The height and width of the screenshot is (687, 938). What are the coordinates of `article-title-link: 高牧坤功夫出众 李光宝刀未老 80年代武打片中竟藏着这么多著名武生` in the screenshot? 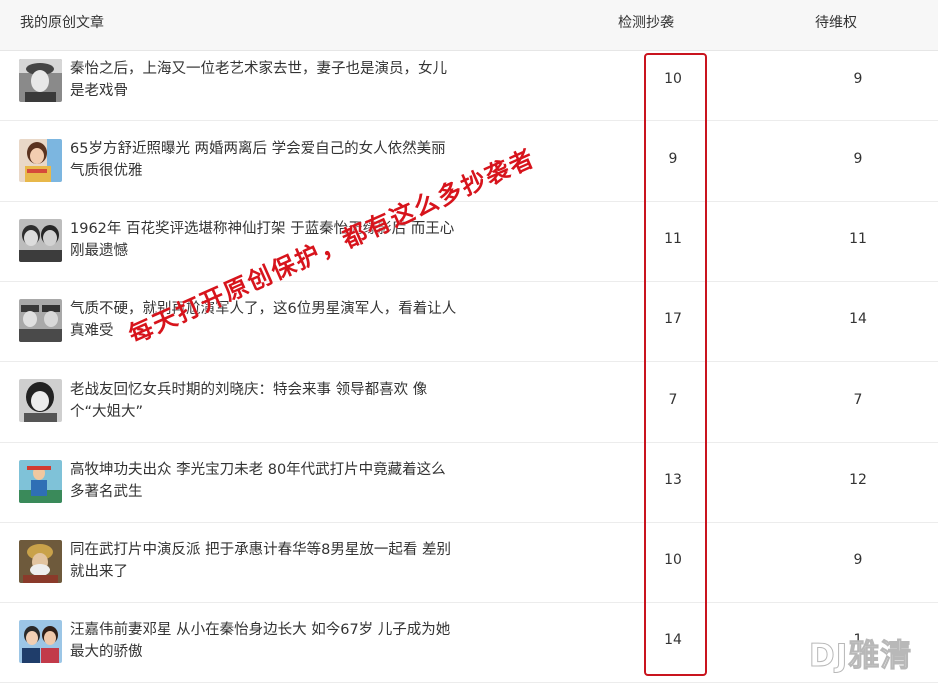 It's located at (265, 481).